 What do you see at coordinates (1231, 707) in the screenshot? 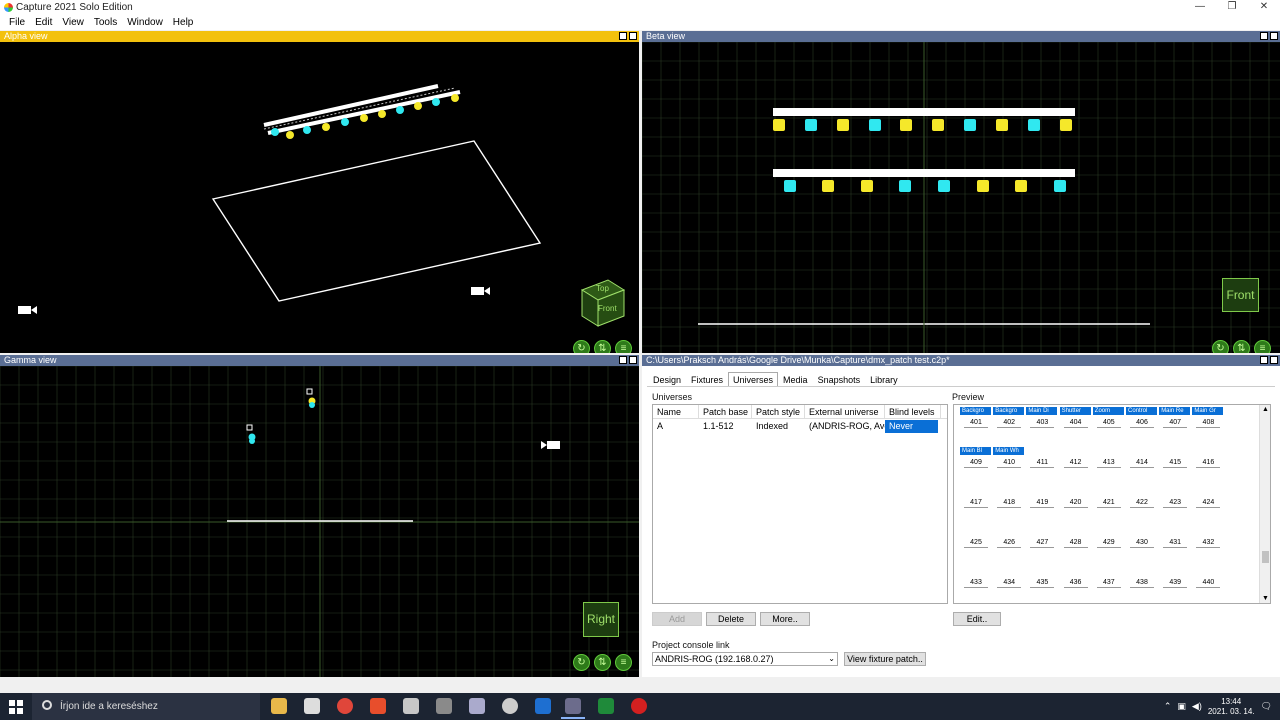
I see `clock: 13:44 2021. 03. 14.` at bounding box center [1231, 707].